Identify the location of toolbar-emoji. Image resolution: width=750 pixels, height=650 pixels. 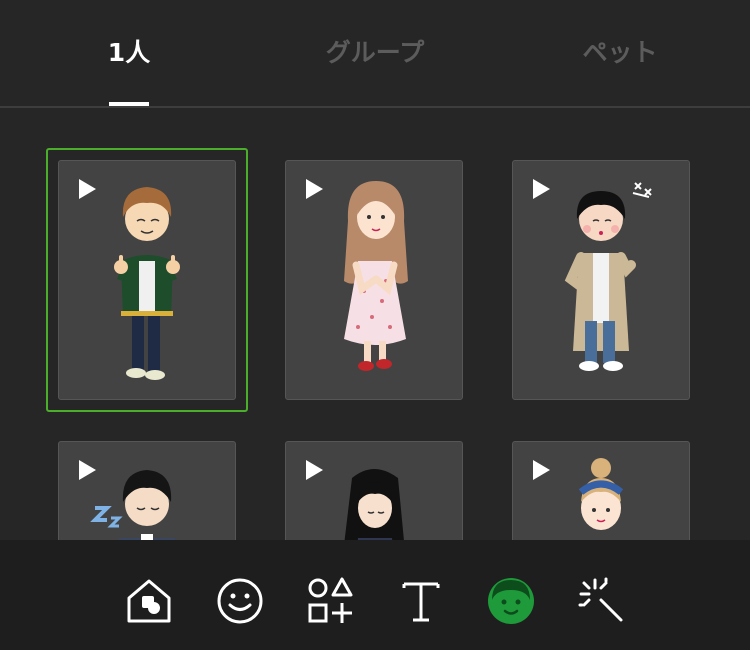
(240, 601).